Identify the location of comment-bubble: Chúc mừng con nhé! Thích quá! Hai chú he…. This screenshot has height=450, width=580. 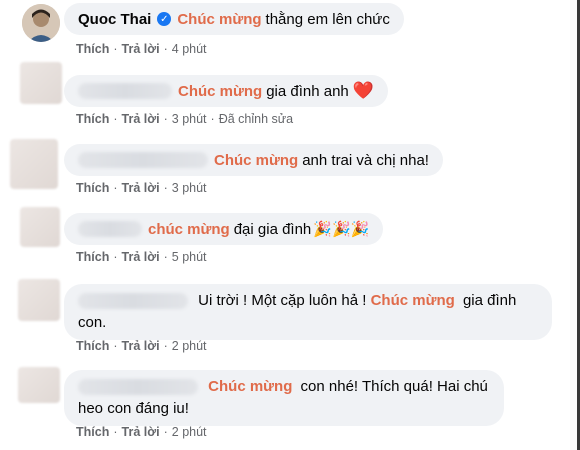
(284, 398).